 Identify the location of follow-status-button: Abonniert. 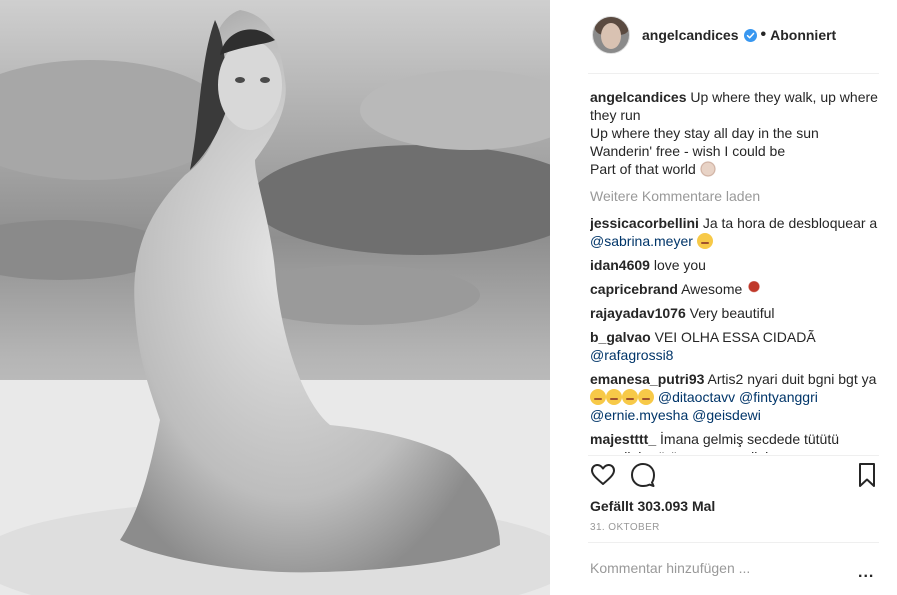
(803, 35).